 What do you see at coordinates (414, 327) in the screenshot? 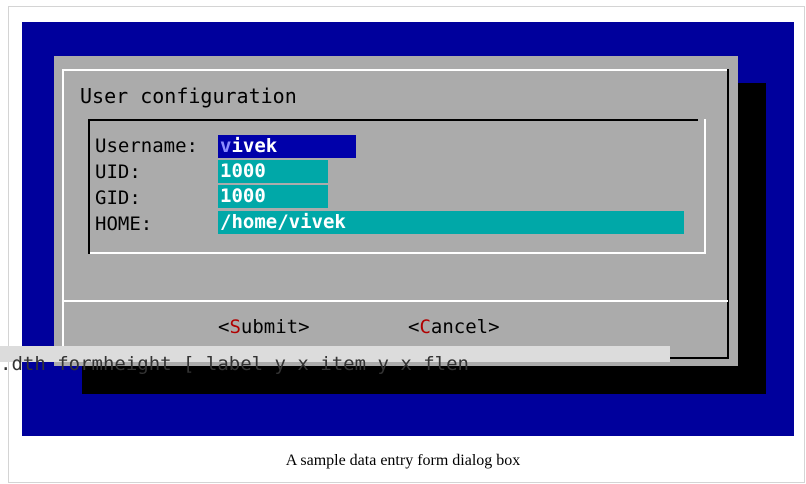
I see `cancel-open-bracket: <` at bounding box center [414, 327].